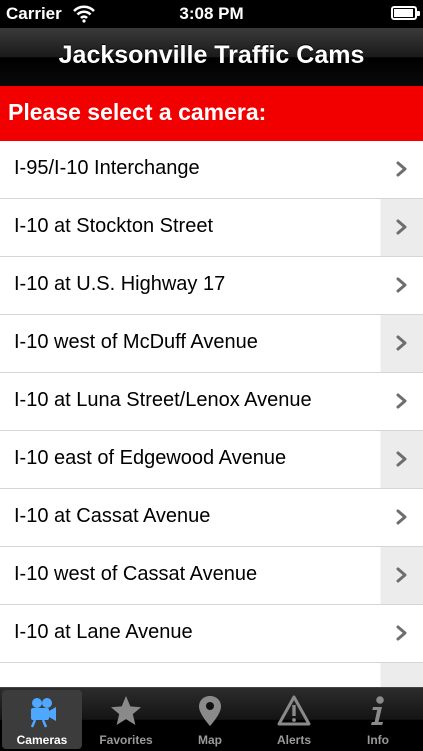 The width and height of the screenshot is (423, 751). I want to click on tab-label: Cameras, so click(42, 740).